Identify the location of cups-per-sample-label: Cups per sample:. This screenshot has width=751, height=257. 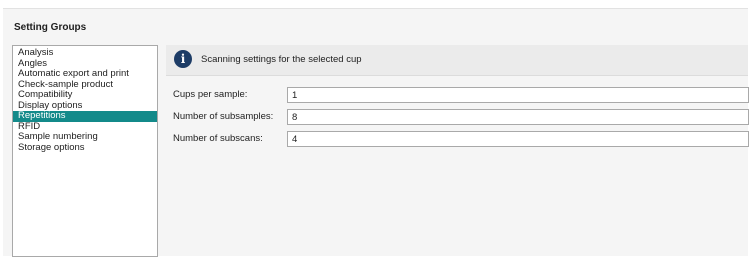
(210, 94).